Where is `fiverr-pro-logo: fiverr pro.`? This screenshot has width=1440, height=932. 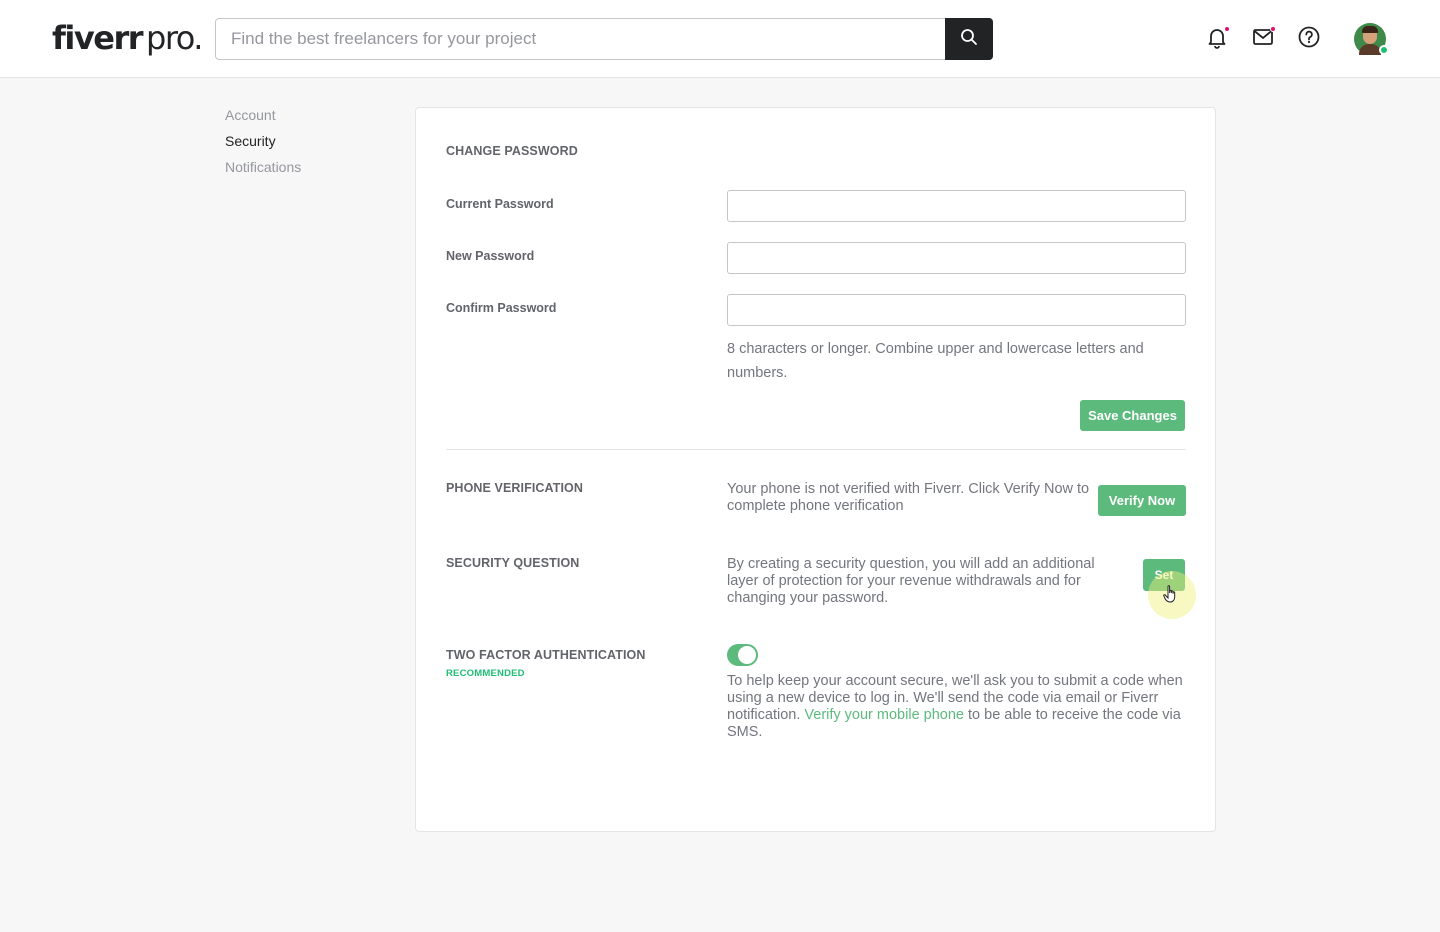 fiverr-pro-logo: fiverr pro. is located at coordinates (127, 38).